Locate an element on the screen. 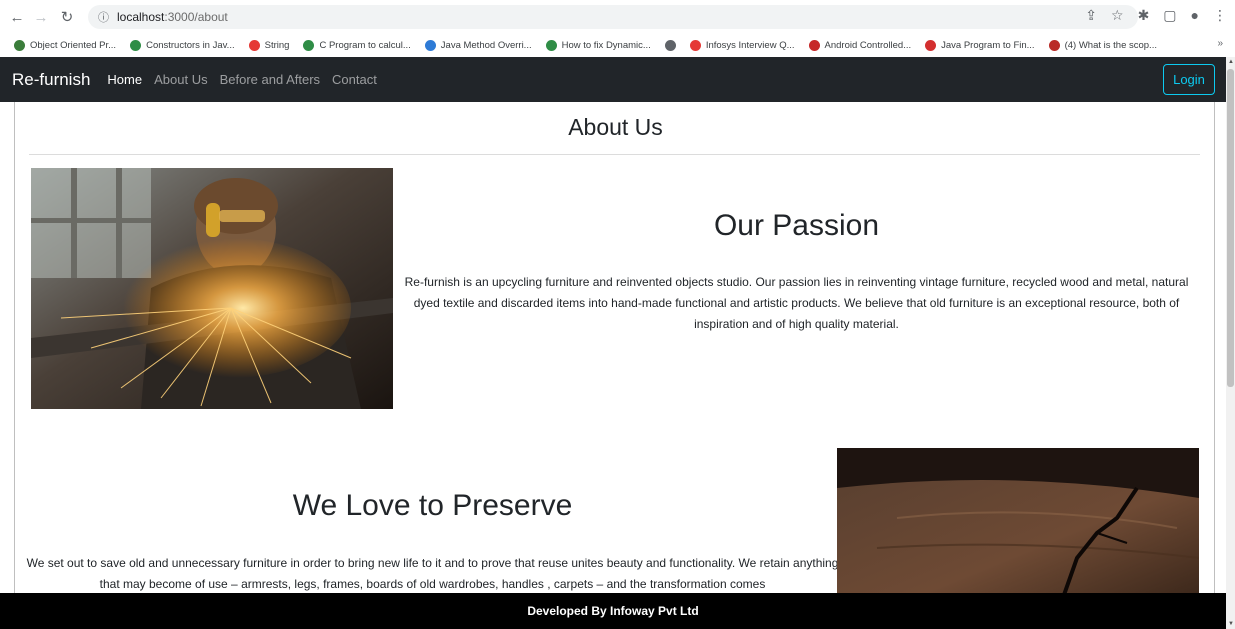 Image resolution: width=1235 pixels, height=629 pixels. page-scrollbar: ▲ ▼ is located at coordinates (1230, 343).